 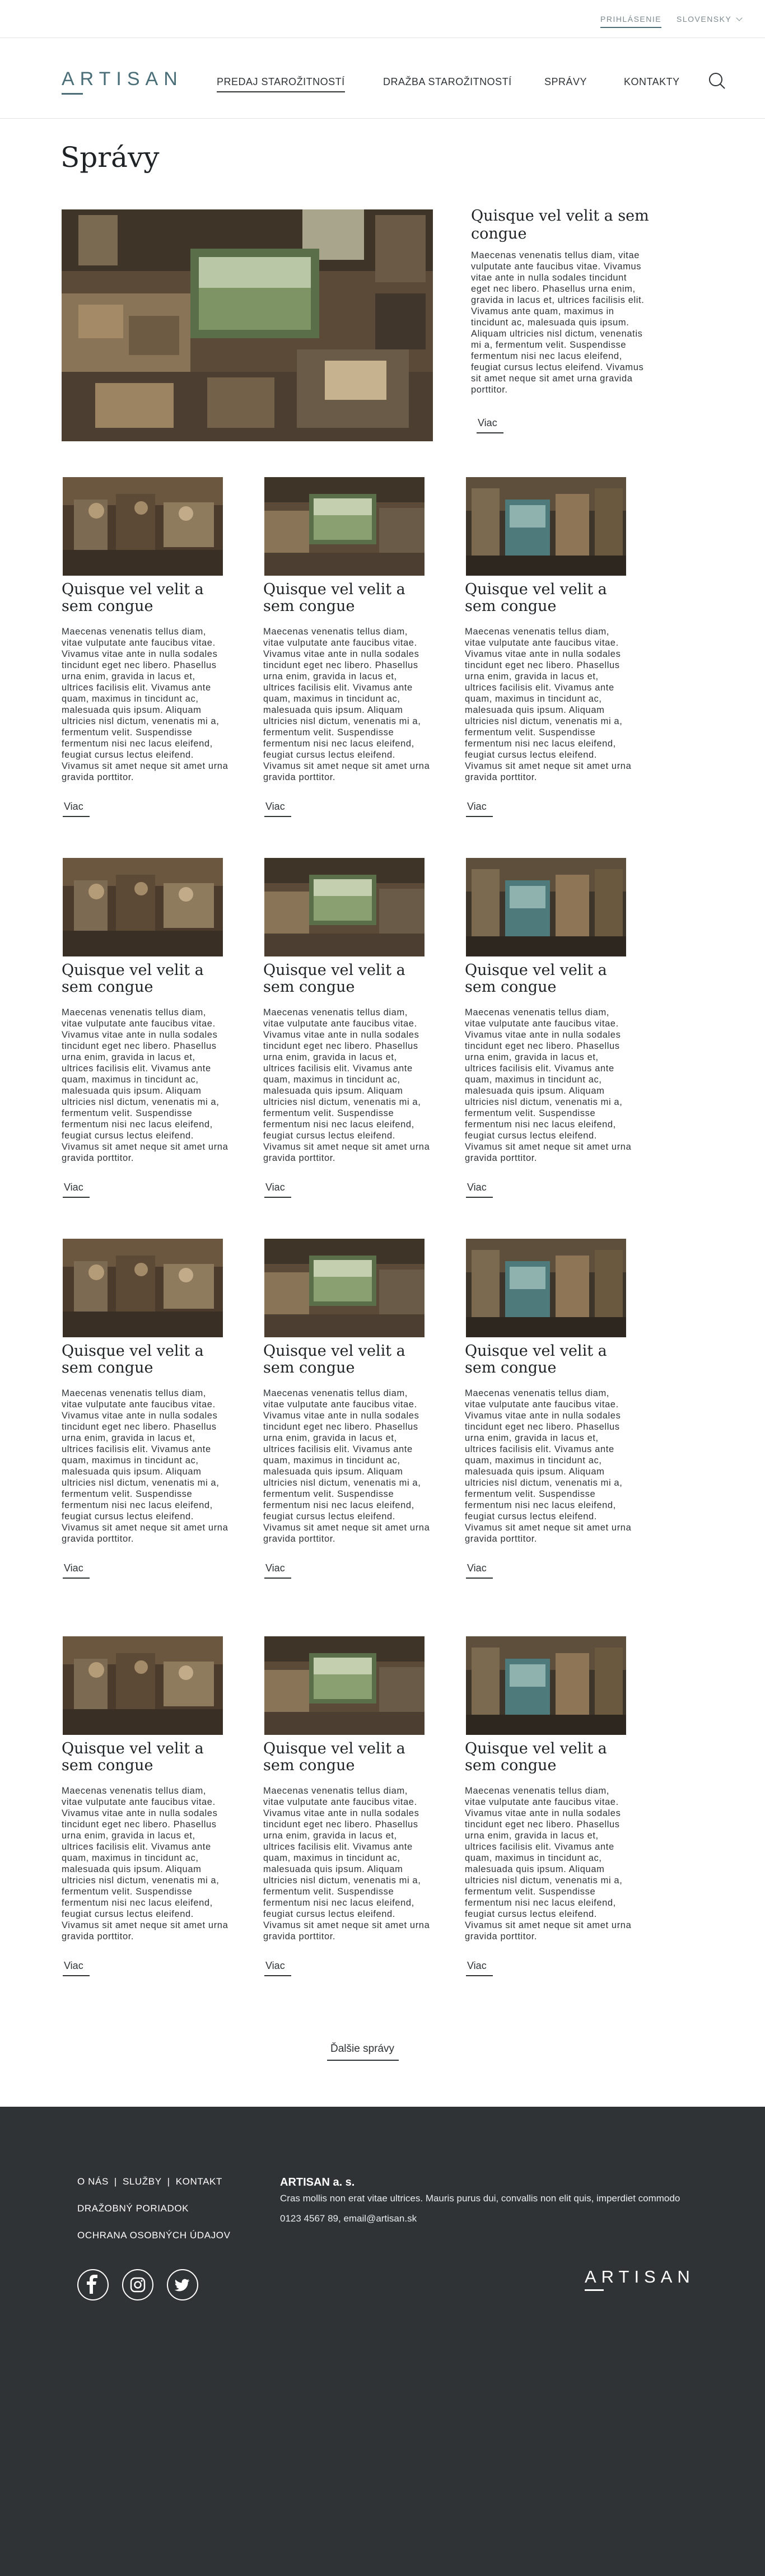 I want to click on footer-logo-text: ARTISAN, so click(x=640, y=2277).